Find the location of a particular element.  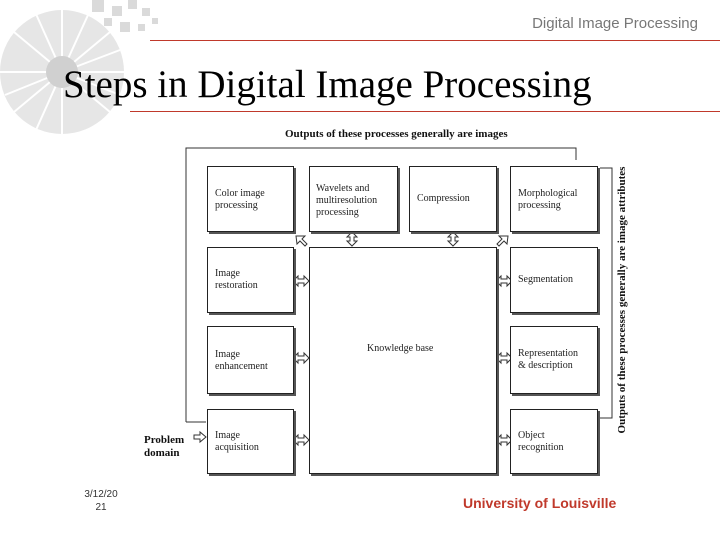

box-label: Knowledge base is located at coordinates (400, 348).